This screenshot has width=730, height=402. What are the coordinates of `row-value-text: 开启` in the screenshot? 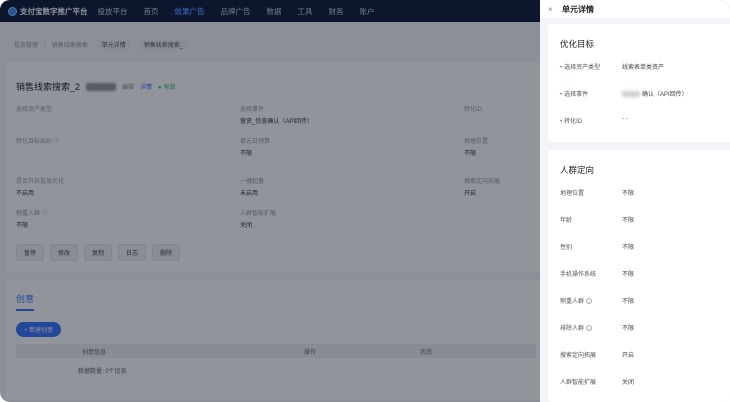 It's located at (628, 356).